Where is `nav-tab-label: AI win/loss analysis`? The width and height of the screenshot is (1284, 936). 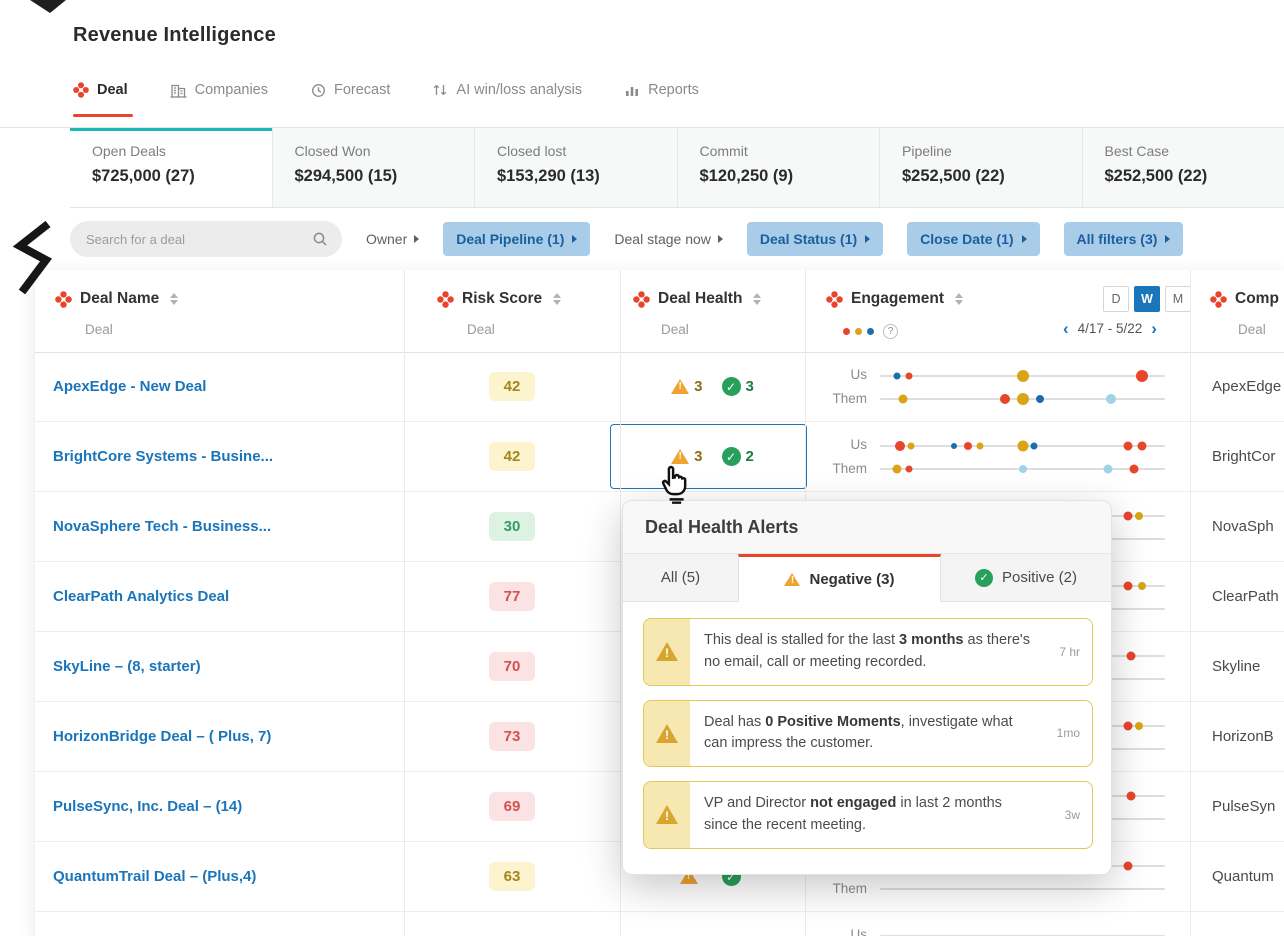
nav-tab-label: AI win/loss analysis is located at coordinates (519, 90).